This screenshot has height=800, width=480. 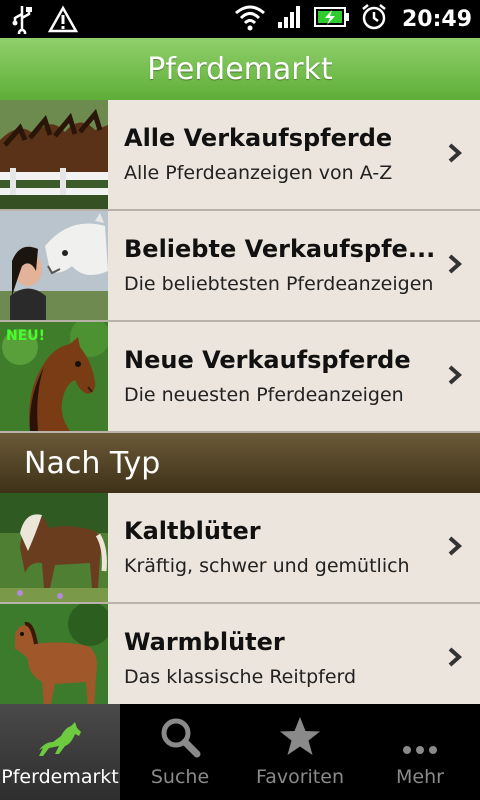 I want to click on section-header-nach-typ: Nach Typ, so click(x=240, y=463).